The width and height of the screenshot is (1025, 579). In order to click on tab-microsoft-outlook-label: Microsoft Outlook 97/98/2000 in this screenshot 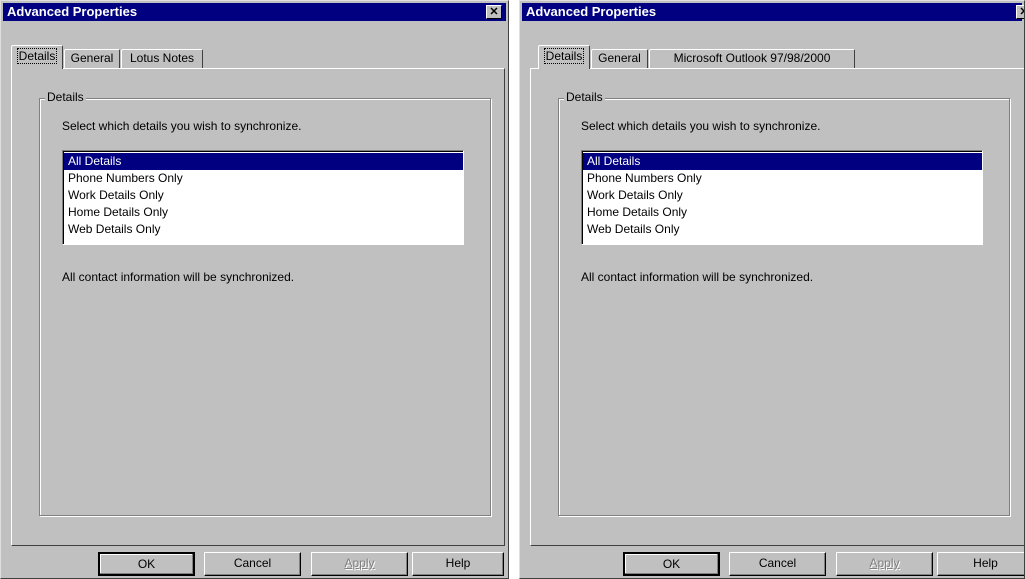, I will do `click(752, 58)`.